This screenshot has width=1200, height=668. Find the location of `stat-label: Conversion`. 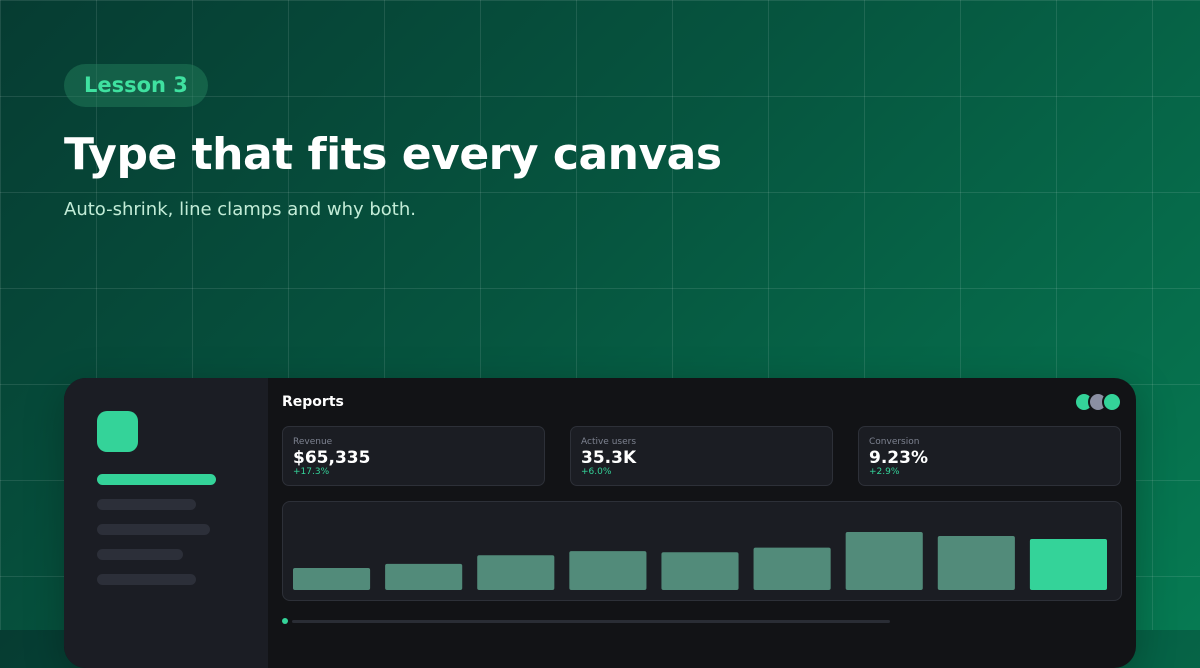

stat-label: Conversion is located at coordinates (894, 442).